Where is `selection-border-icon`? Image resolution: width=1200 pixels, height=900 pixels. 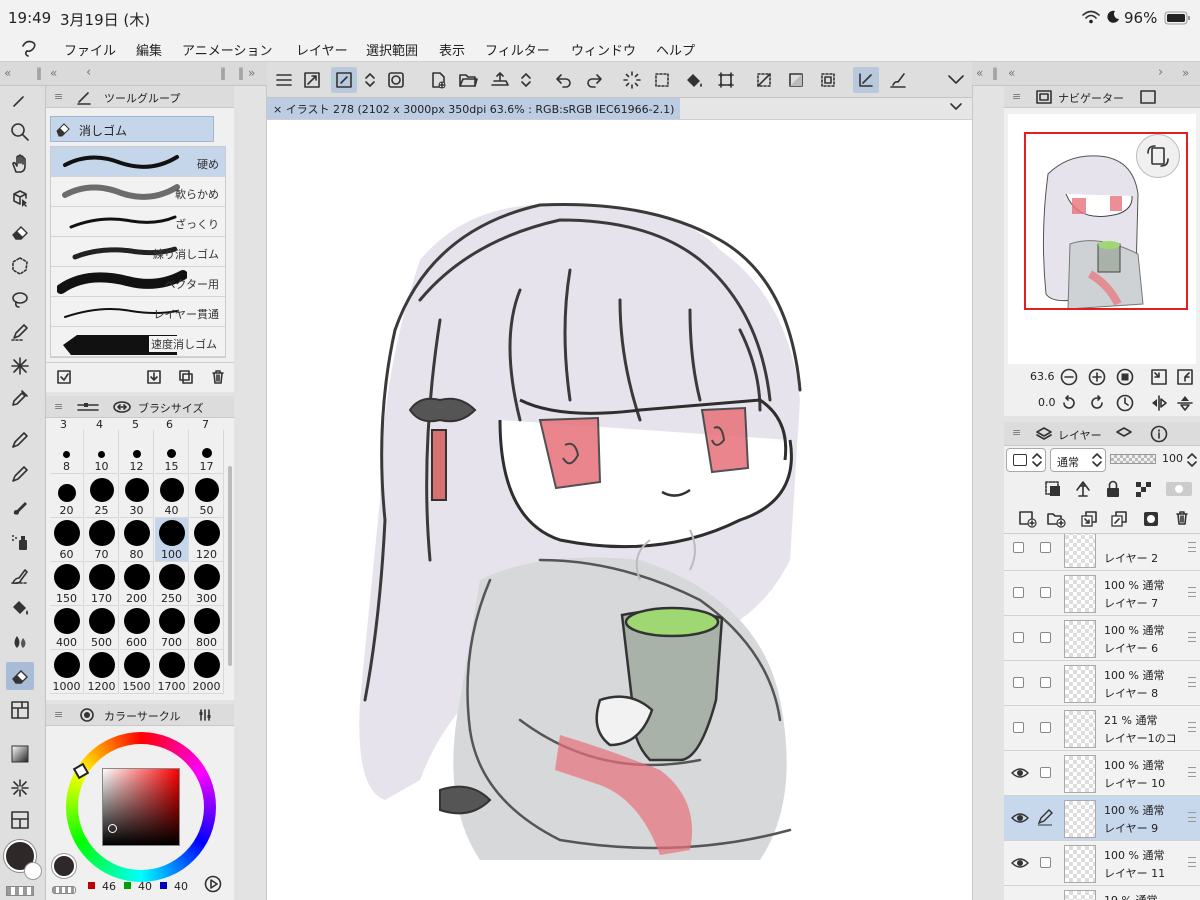 selection-border-icon is located at coordinates (828, 80).